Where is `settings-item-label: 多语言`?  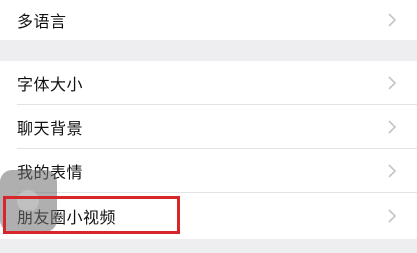 settings-item-label: 多语言 is located at coordinates (42, 21).